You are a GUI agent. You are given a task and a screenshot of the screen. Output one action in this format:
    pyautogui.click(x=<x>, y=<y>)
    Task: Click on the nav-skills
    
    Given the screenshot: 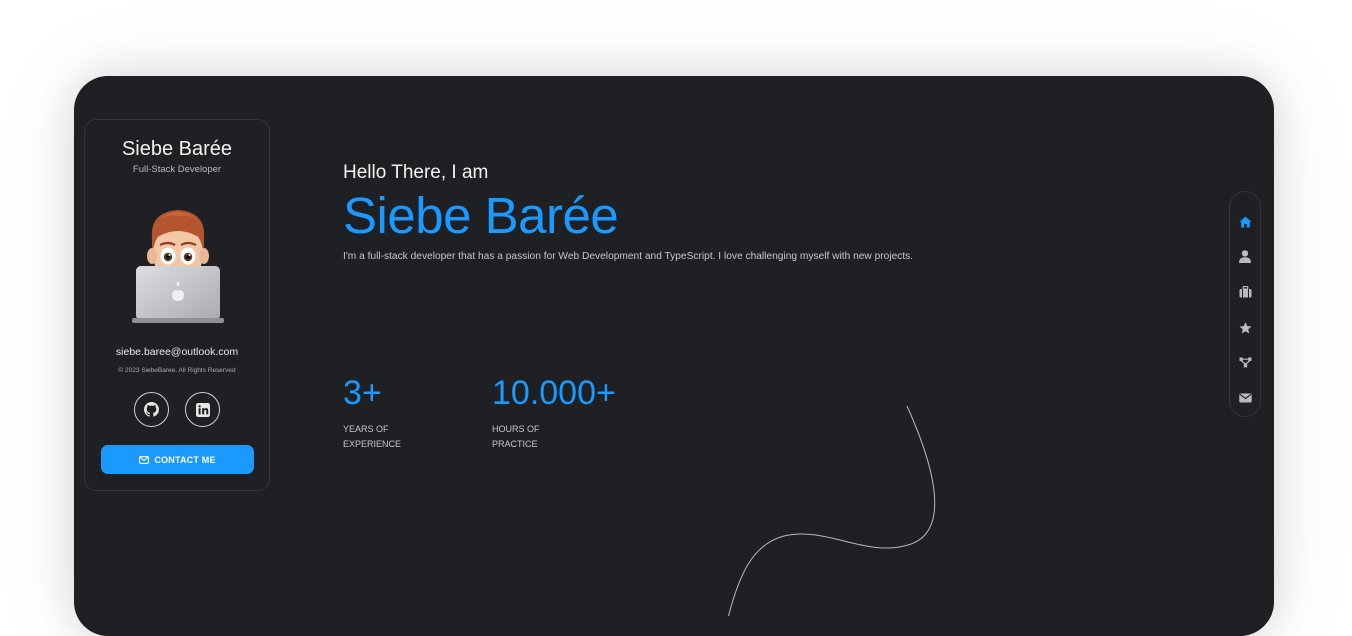 What is the action you would take?
    pyautogui.click(x=1245, y=327)
    